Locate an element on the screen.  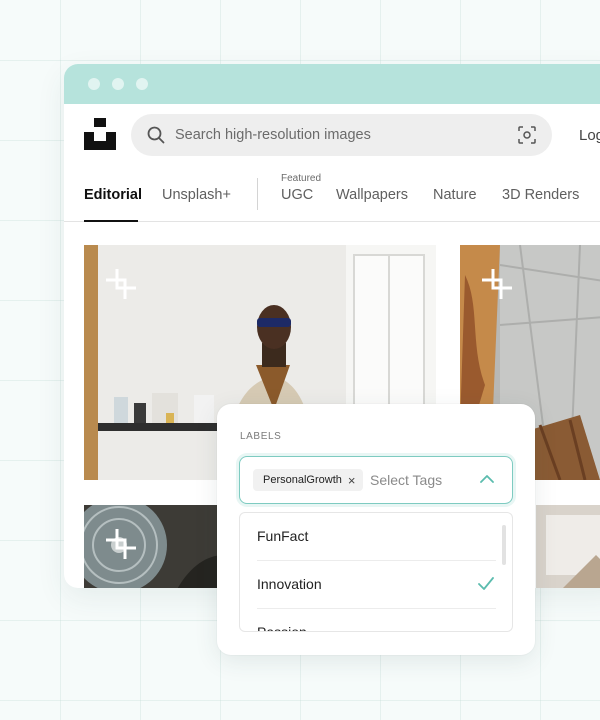
tags-select-input: Select Tags is located at coordinates (406, 480).